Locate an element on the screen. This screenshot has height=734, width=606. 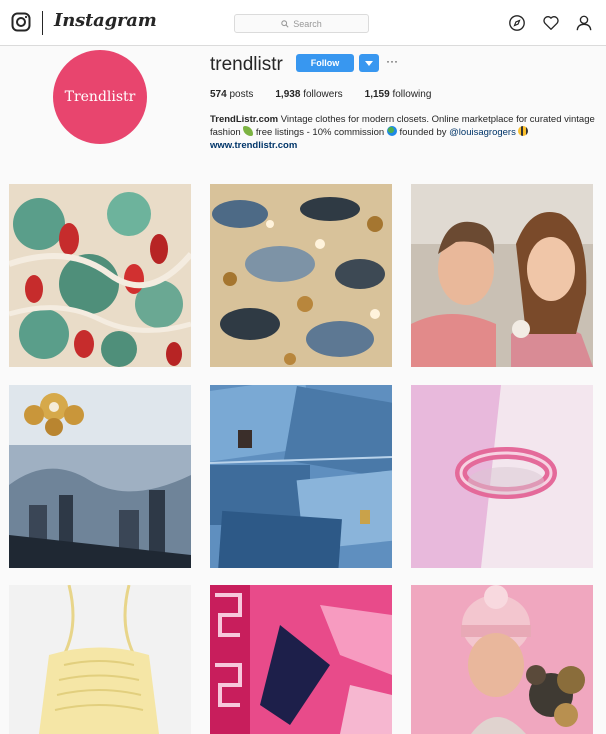
globe-emoji-icon is located at coordinates (391, 131).